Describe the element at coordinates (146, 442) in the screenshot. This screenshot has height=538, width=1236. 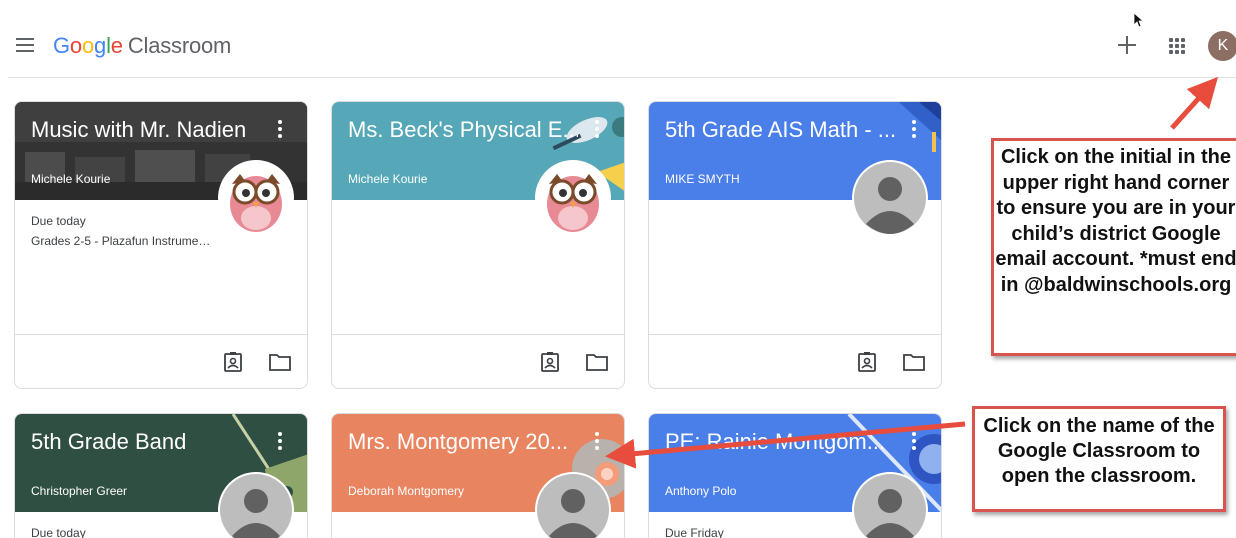
I see `class-title-link: 5th Grade Band` at that location.